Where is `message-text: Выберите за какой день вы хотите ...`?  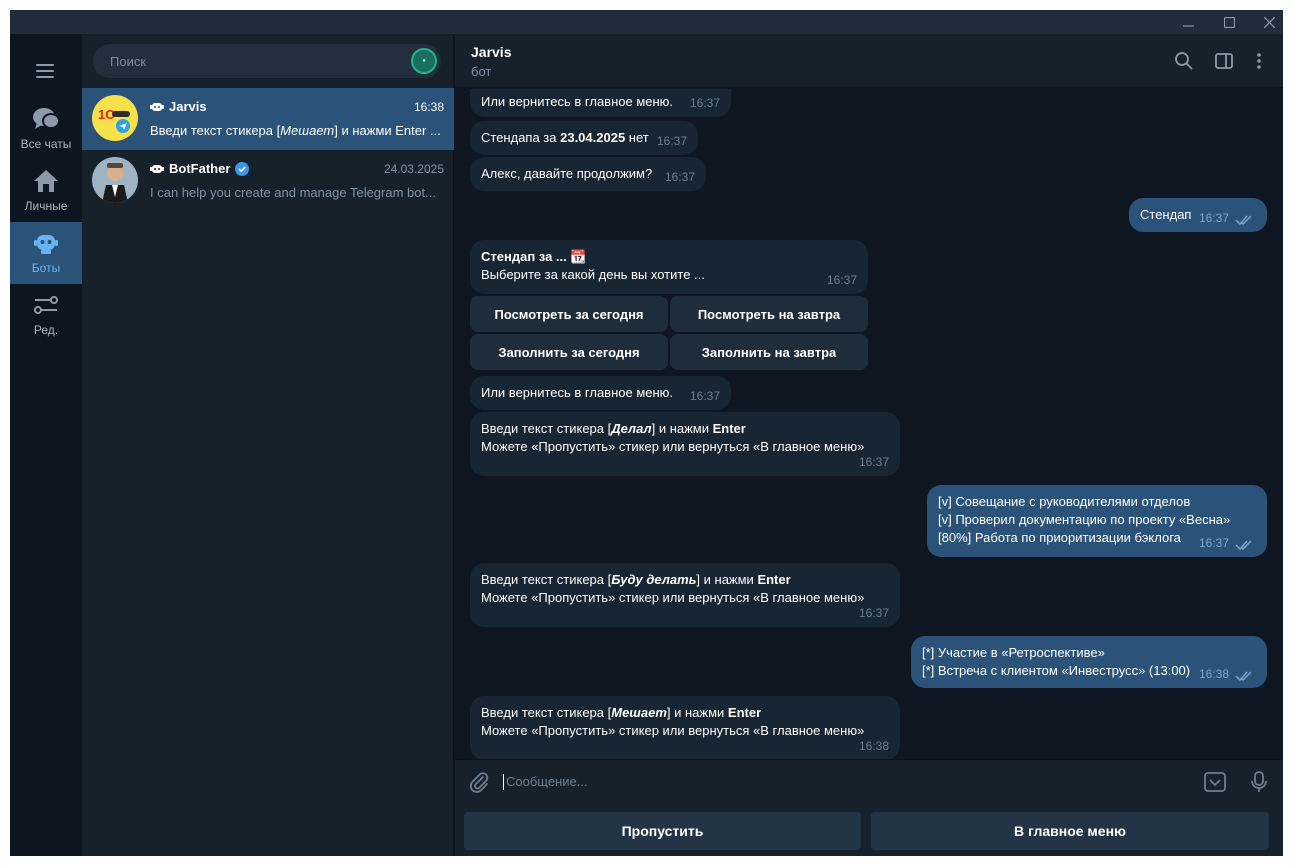 message-text: Выберите за какой день вы хотите ... is located at coordinates (593, 274).